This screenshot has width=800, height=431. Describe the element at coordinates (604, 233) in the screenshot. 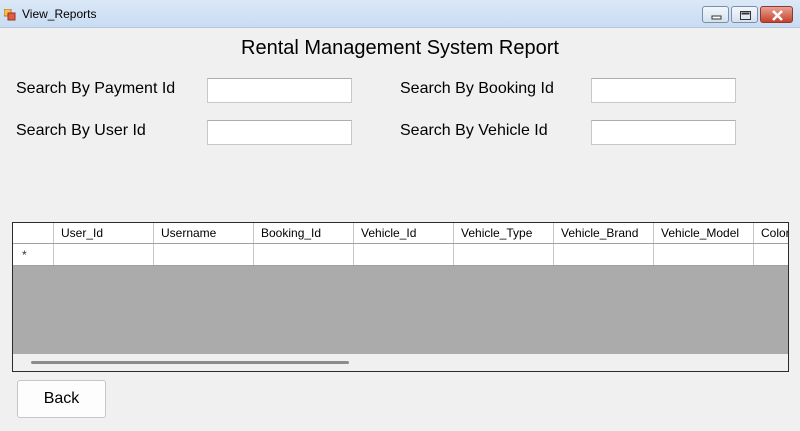

I see `column-header-vehicle-brand: Vehicle_Brand` at that location.